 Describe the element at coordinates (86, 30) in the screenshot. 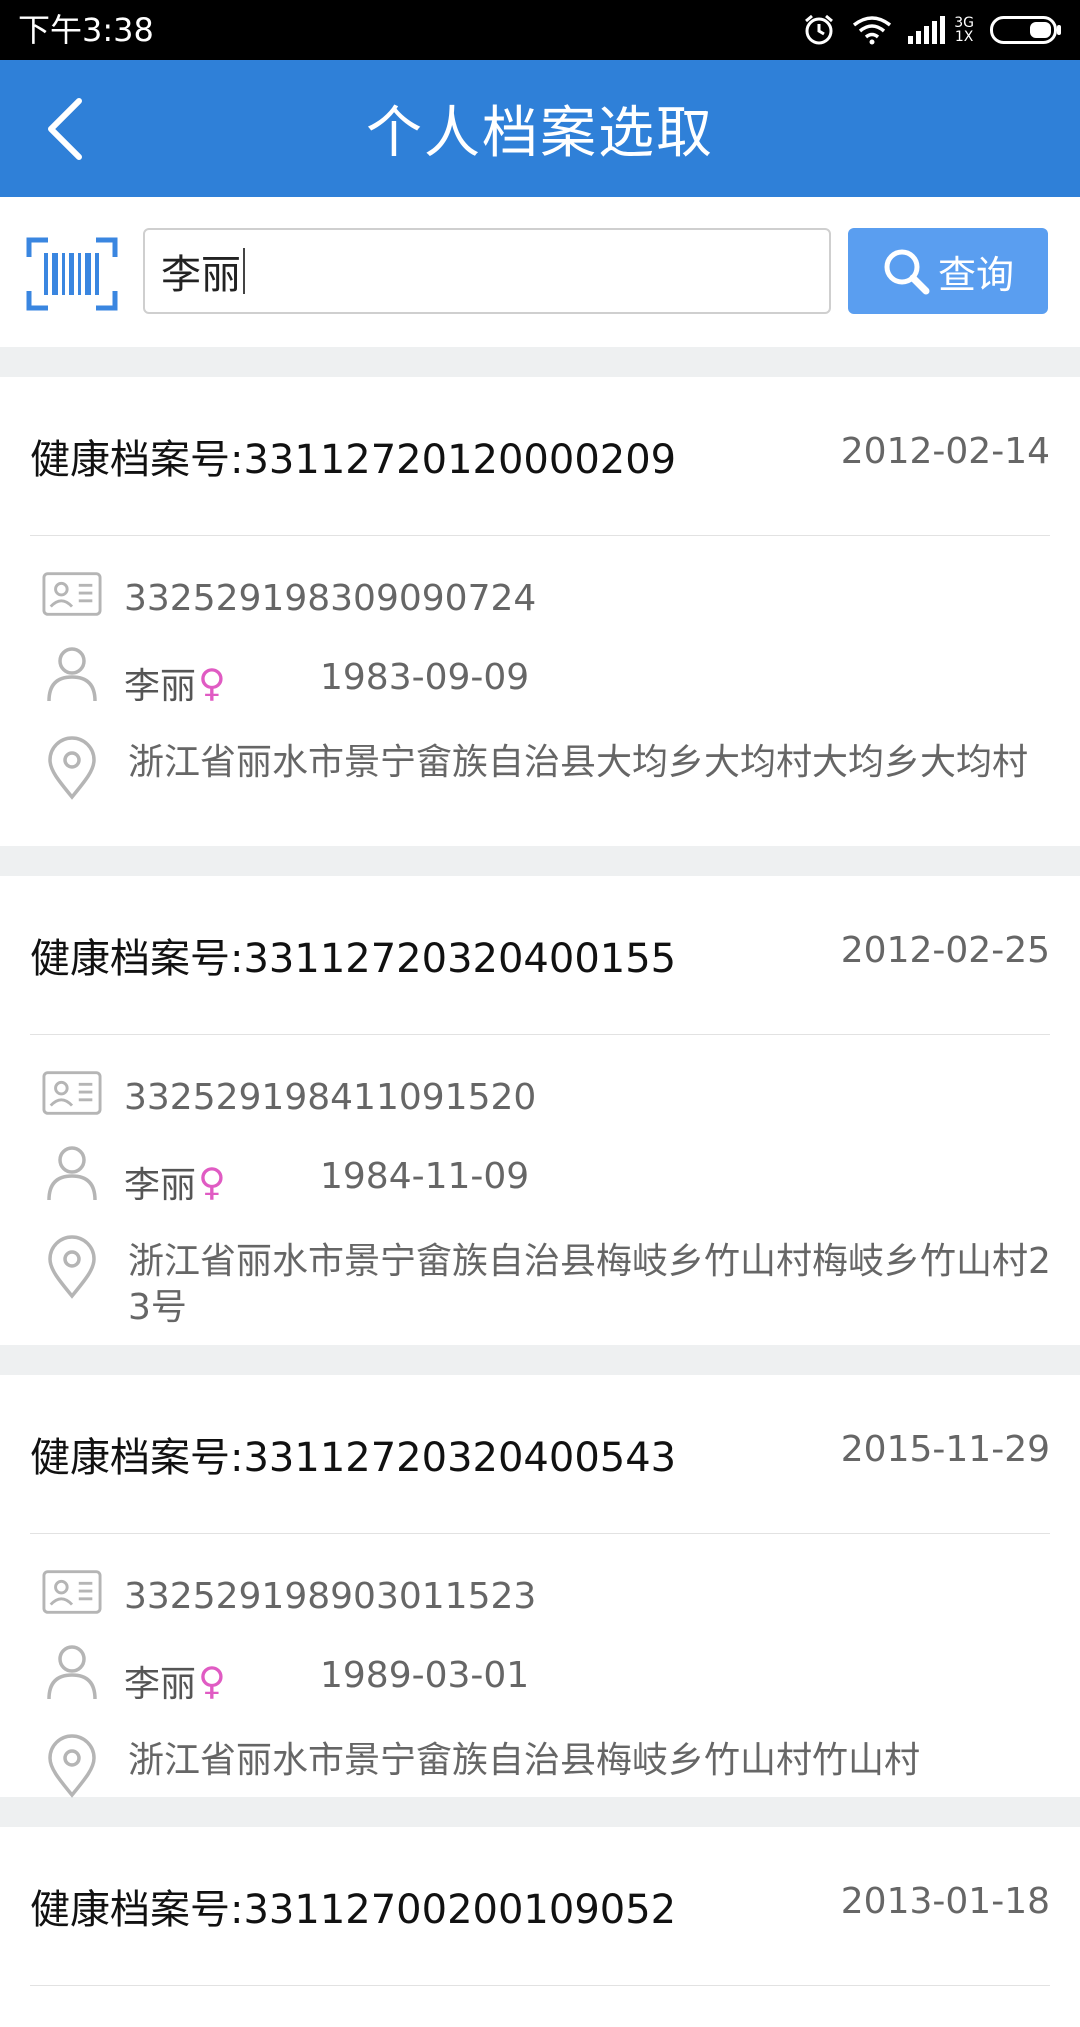

I see `status-time: 下午3:38` at that location.